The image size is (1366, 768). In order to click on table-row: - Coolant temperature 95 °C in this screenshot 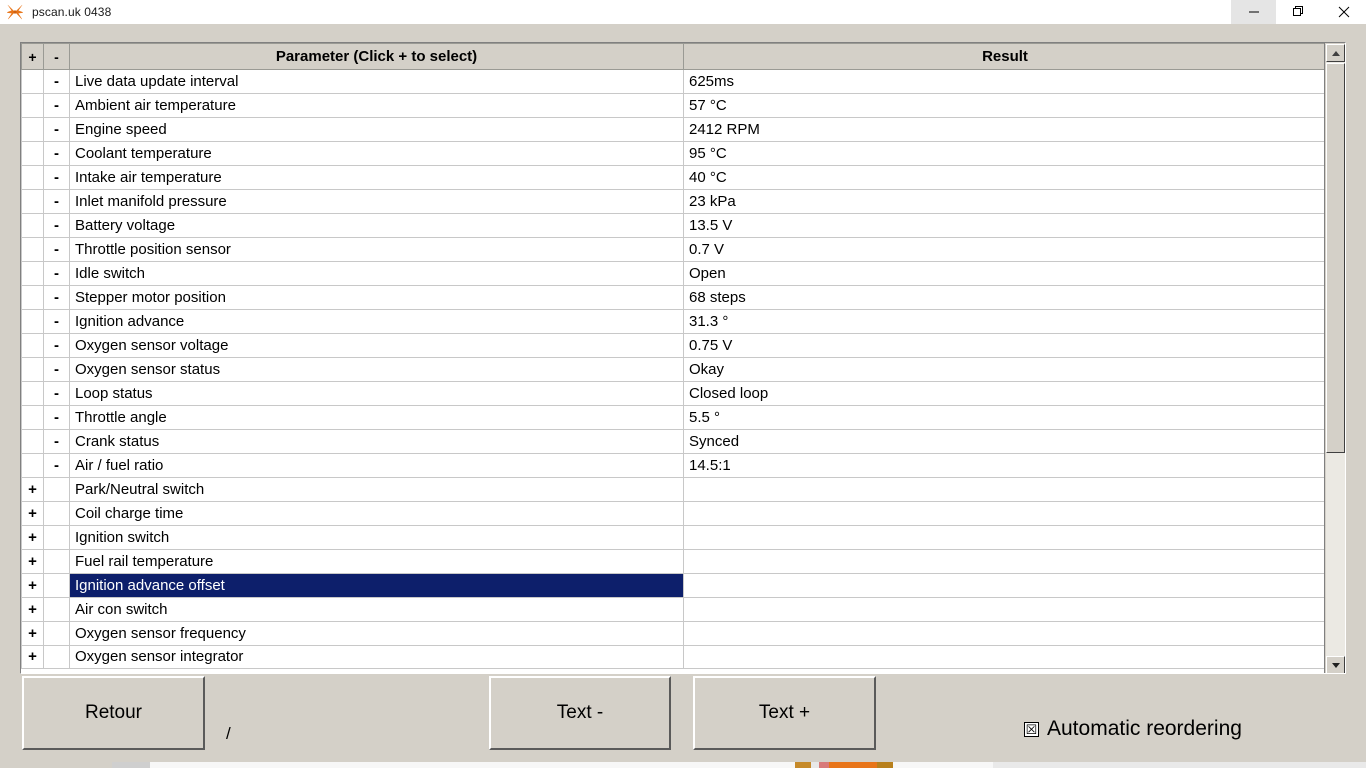, I will do `click(673, 153)`.